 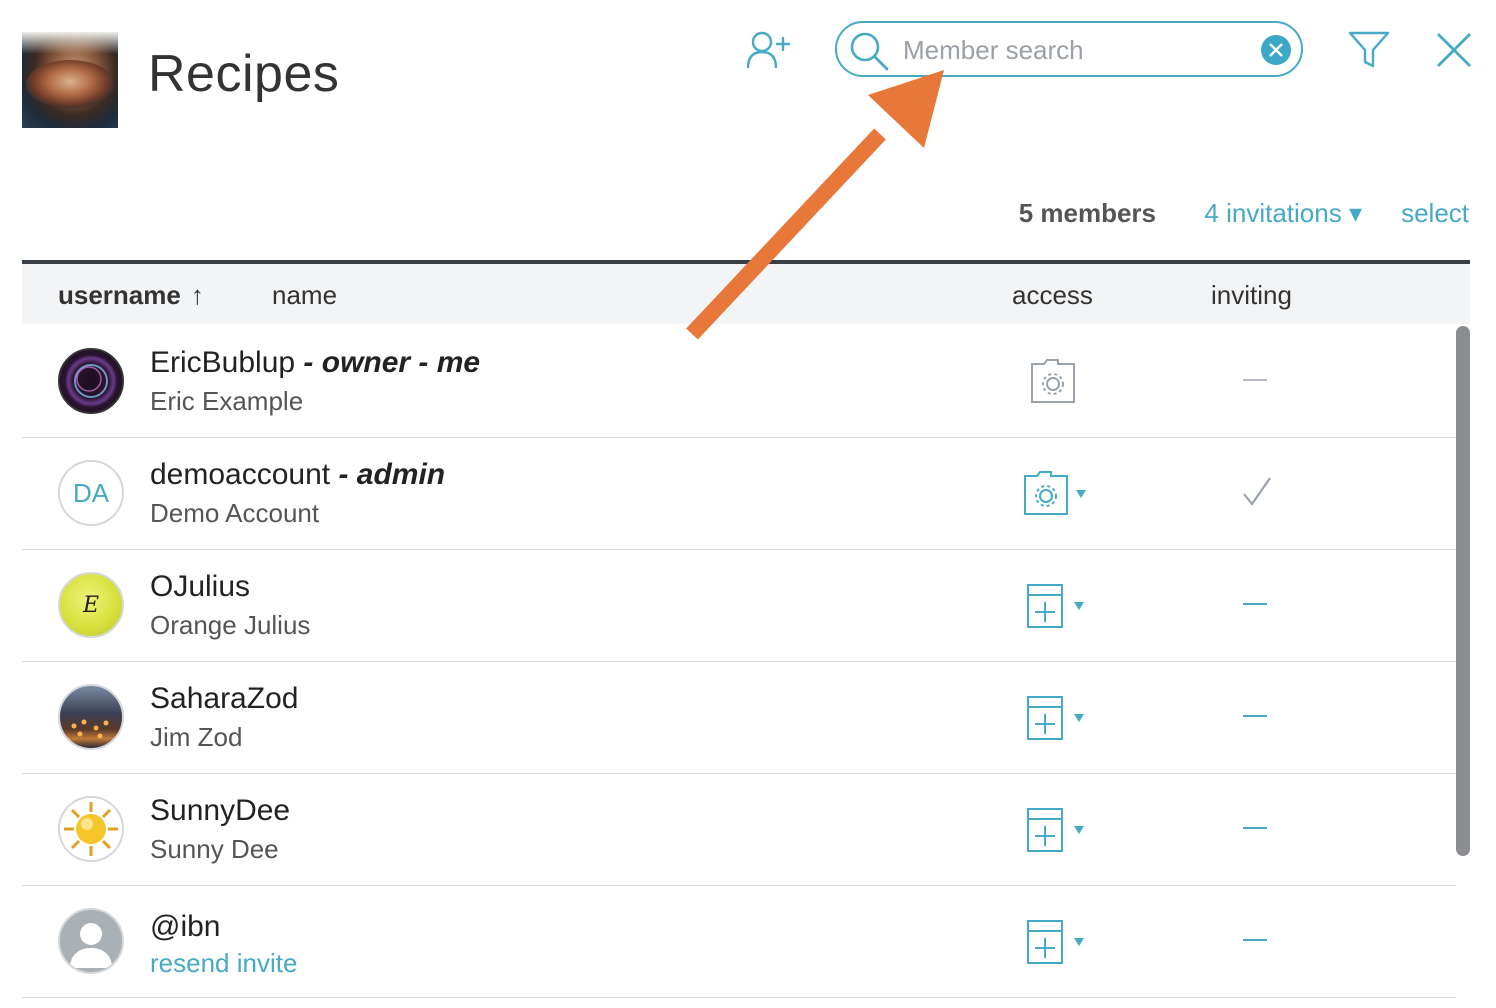 I want to click on clear-icon, so click(x=1276, y=50).